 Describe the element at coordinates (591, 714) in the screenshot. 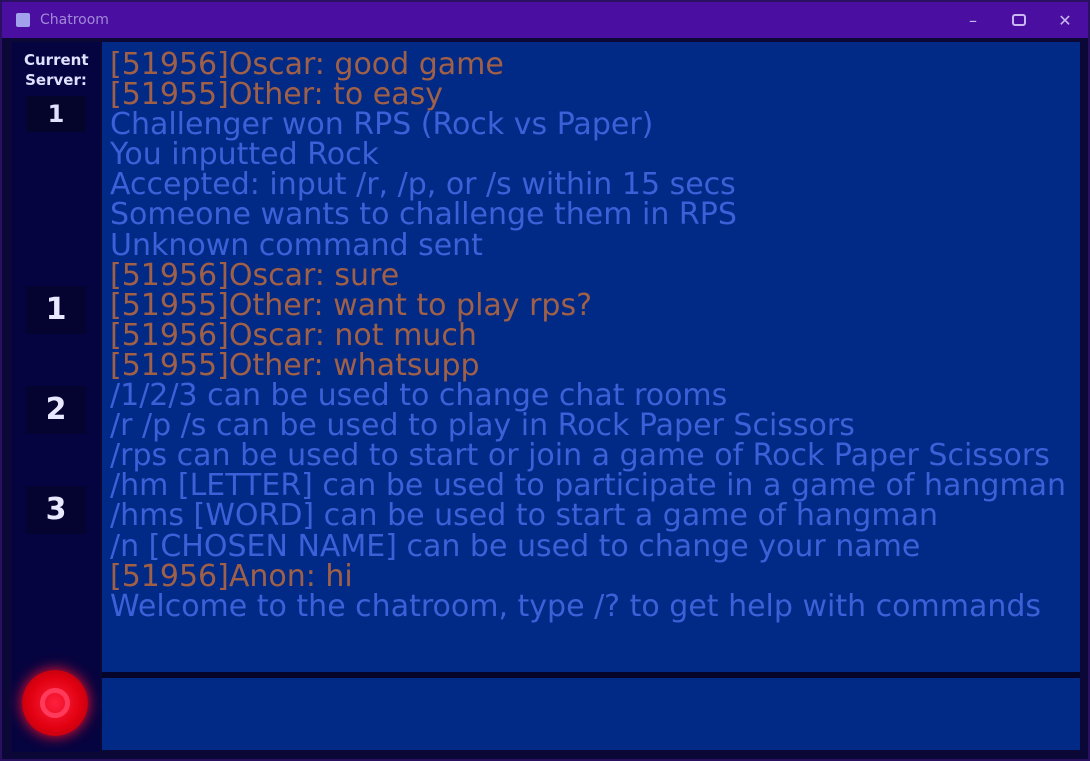

I see `message-input` at that location.